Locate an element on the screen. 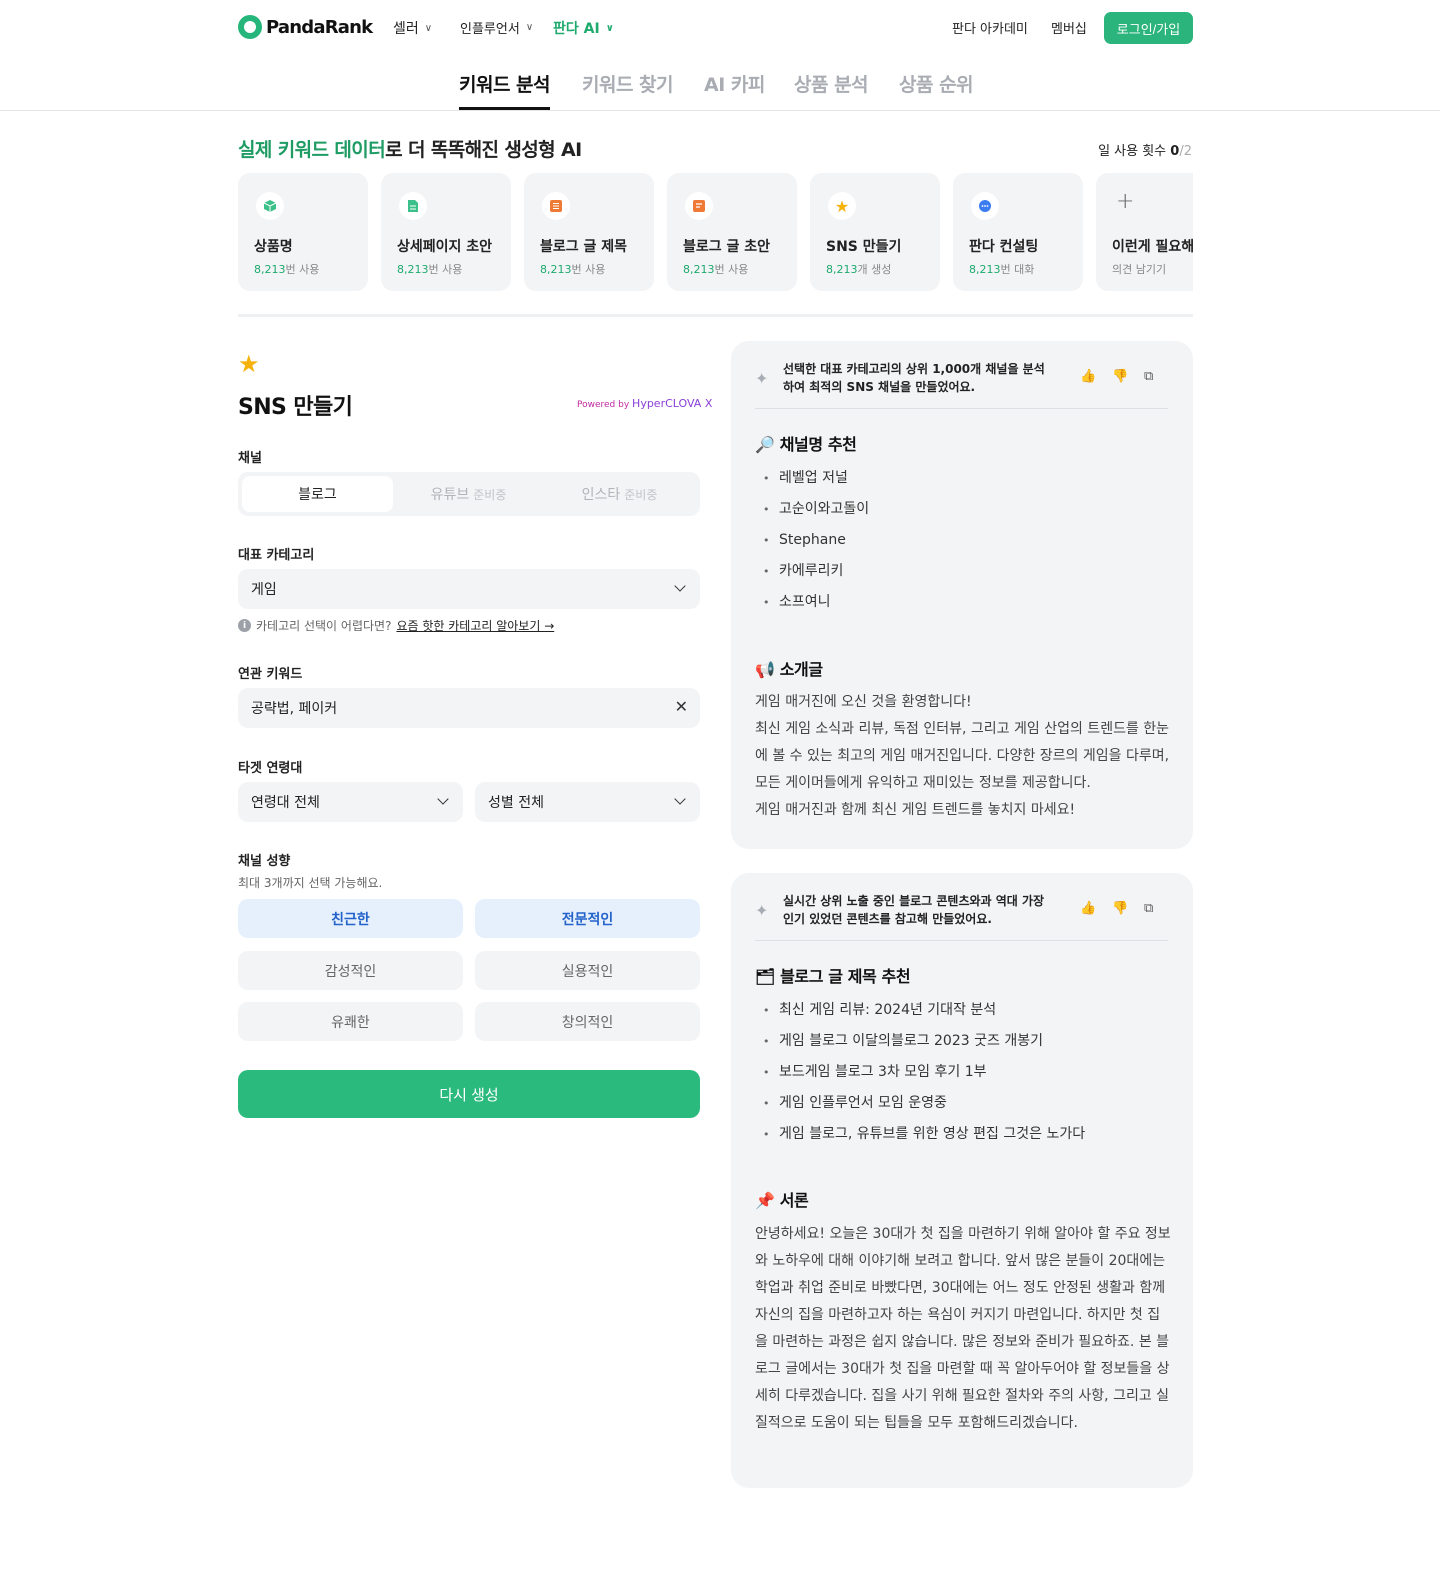 Image resolution: width=1440 pixels, height=1578 pixels. tool-card-title: 상세페이지 초안 is located at coordinates (445, 247).